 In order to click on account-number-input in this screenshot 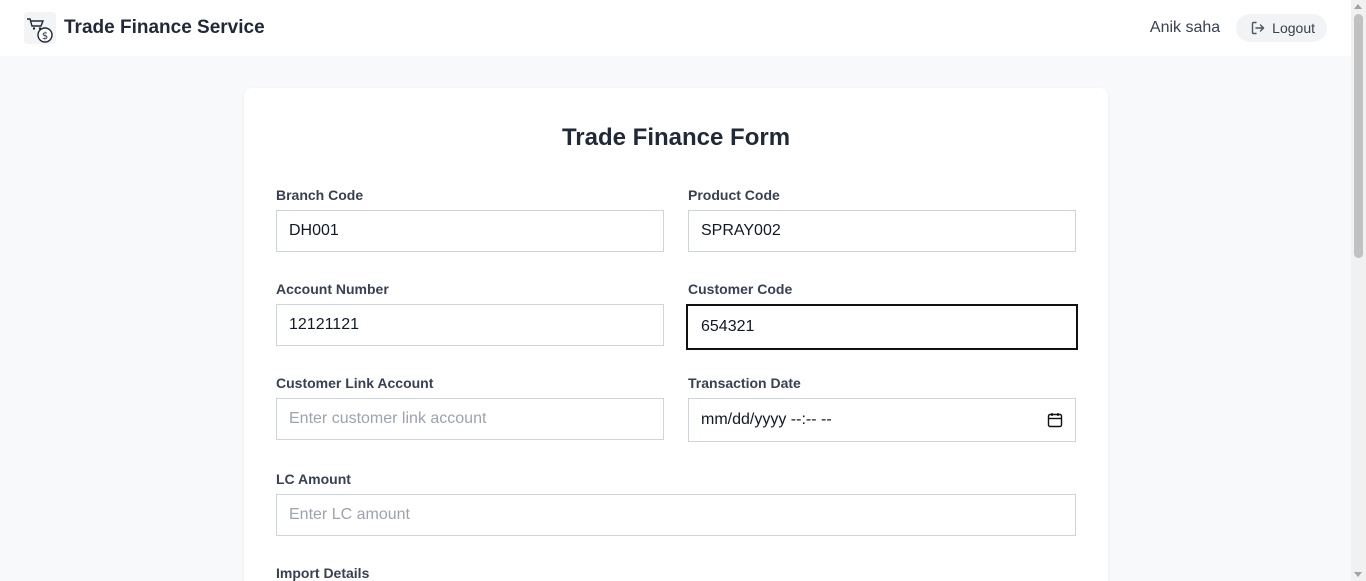, I will do `click(470, 325)`.